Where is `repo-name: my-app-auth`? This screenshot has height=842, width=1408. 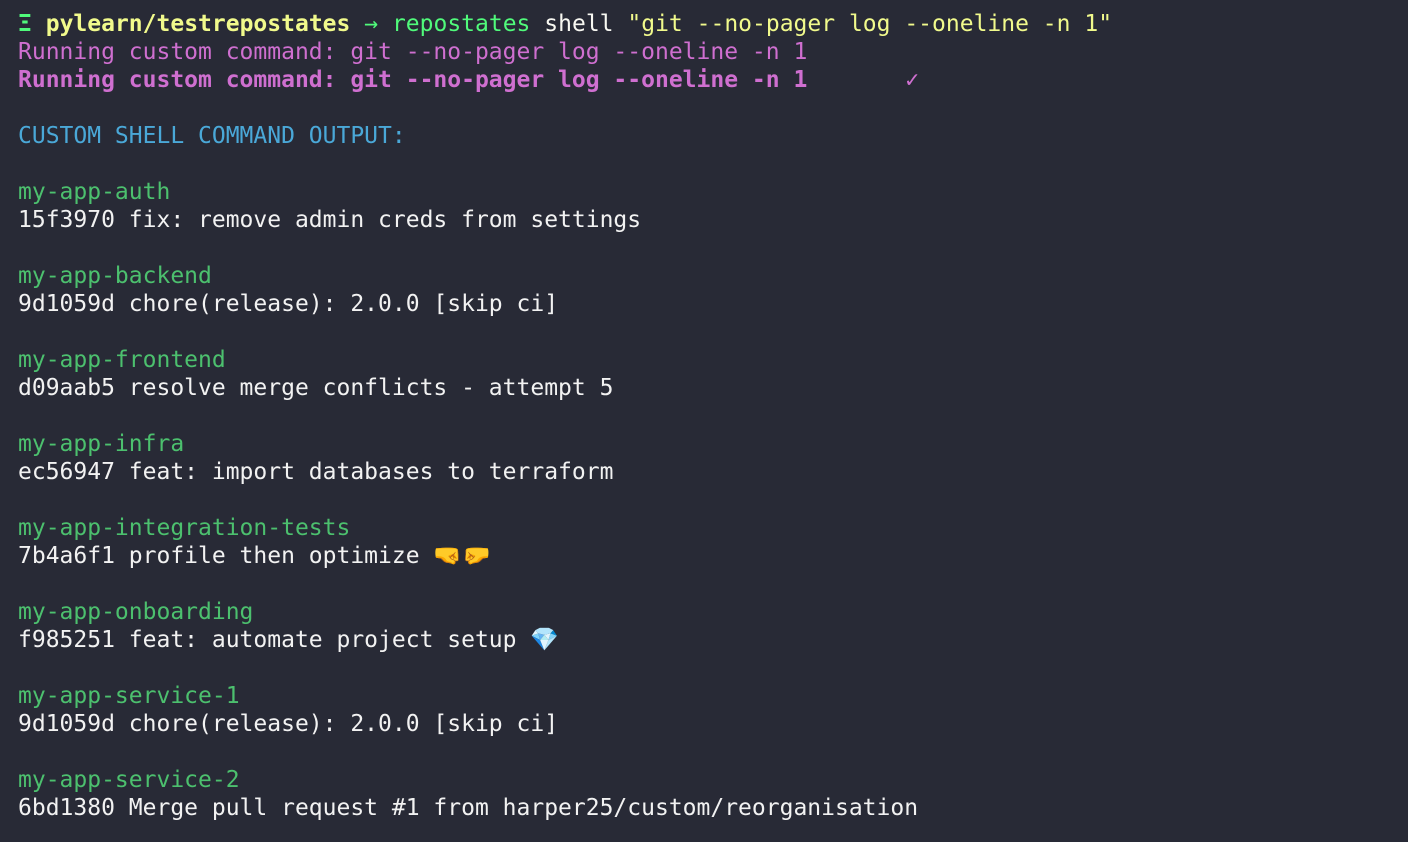
repo-name: my-app-auth is located at coordinates (94, 192).